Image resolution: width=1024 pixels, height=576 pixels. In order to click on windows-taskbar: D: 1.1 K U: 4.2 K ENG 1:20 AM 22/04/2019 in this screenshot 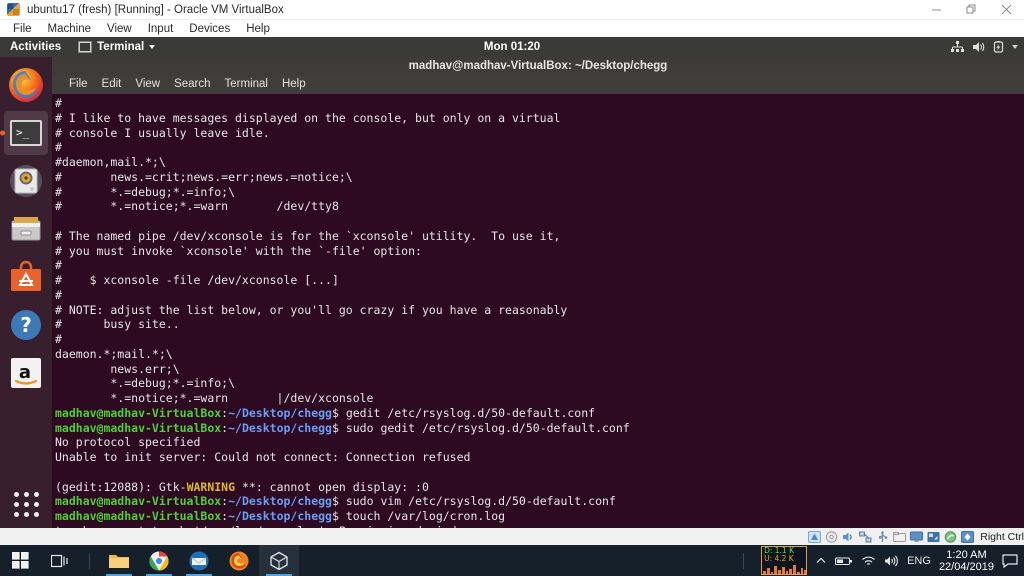, I will do `click(512, 560)`.